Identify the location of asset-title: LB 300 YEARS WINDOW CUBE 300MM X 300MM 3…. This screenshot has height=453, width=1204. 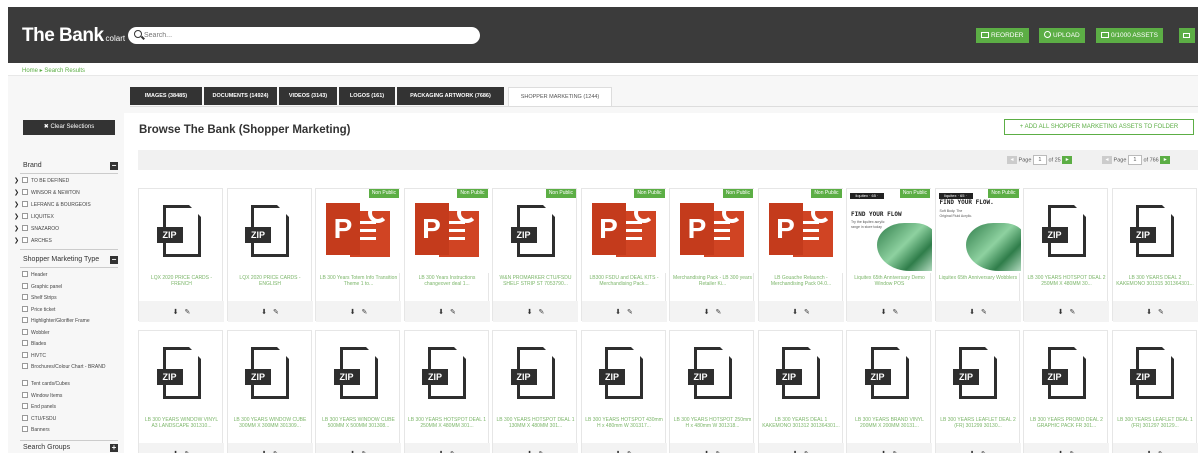
(270, 428).